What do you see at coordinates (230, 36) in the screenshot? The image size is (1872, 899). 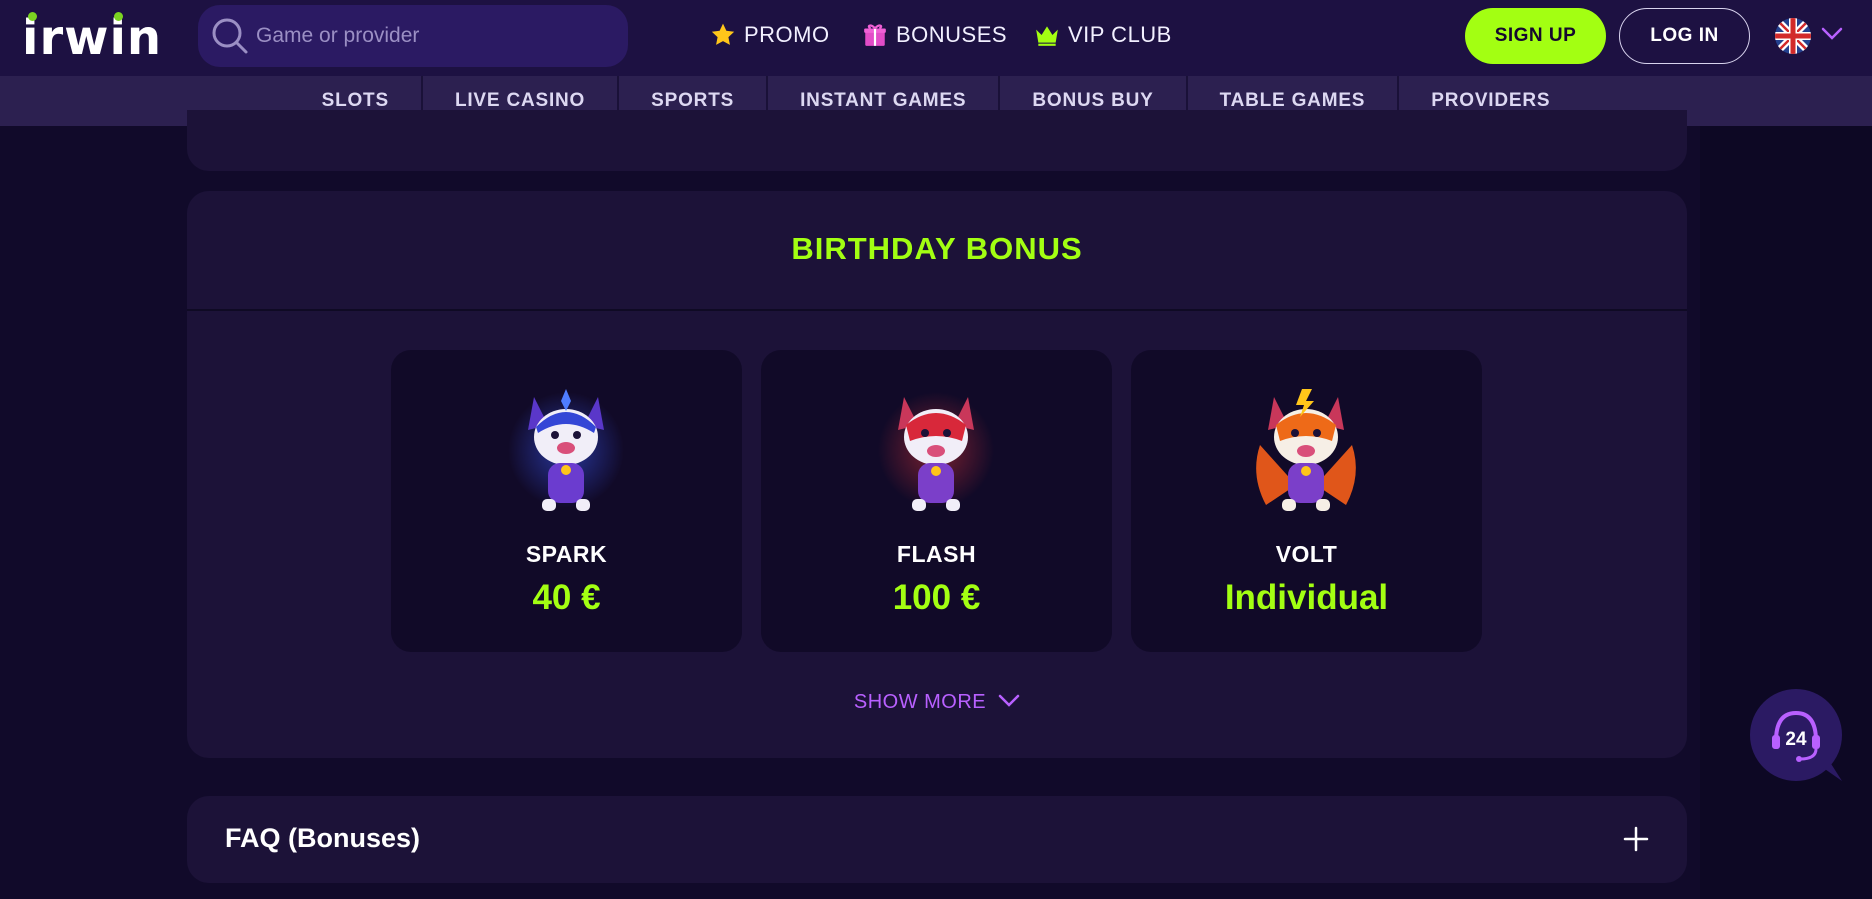 I see `search-icon` at bounding box center [230, 36].